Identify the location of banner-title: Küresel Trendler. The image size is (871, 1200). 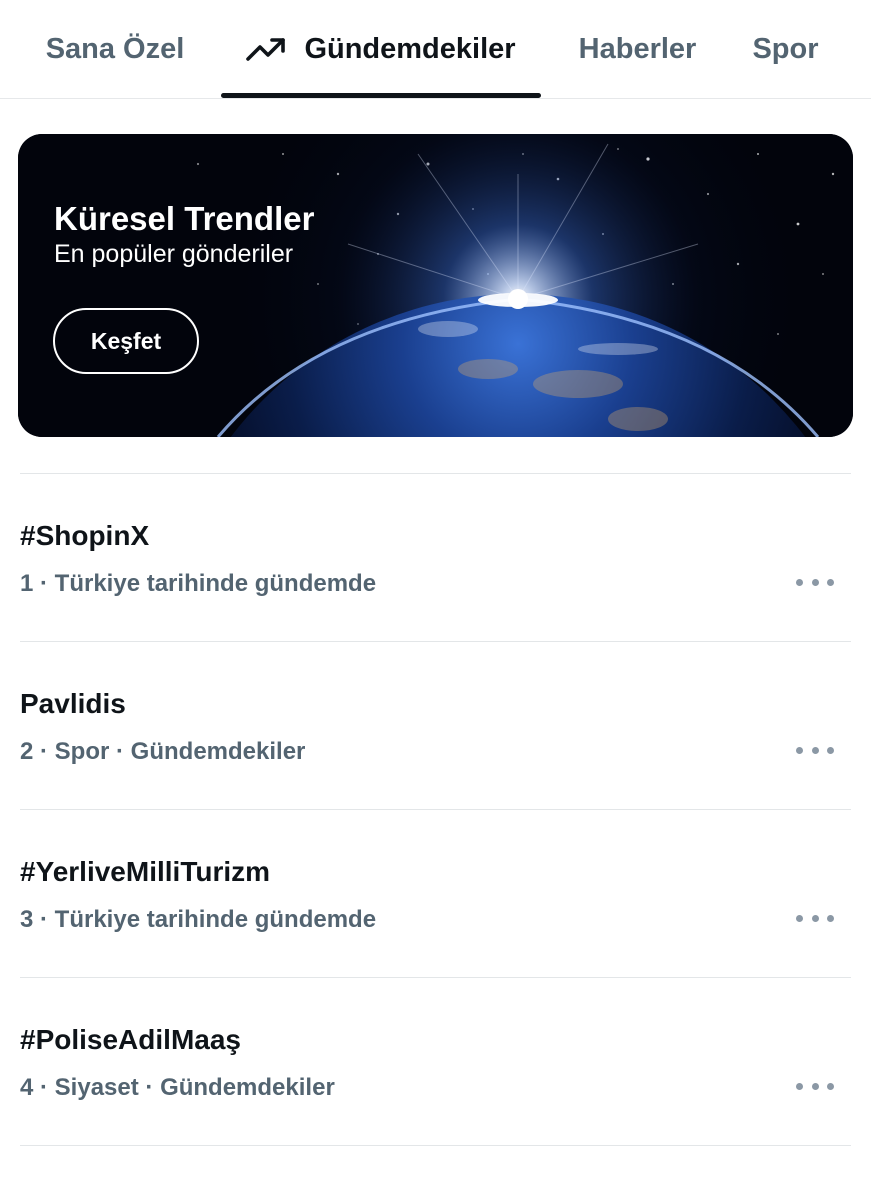
(184, 218).